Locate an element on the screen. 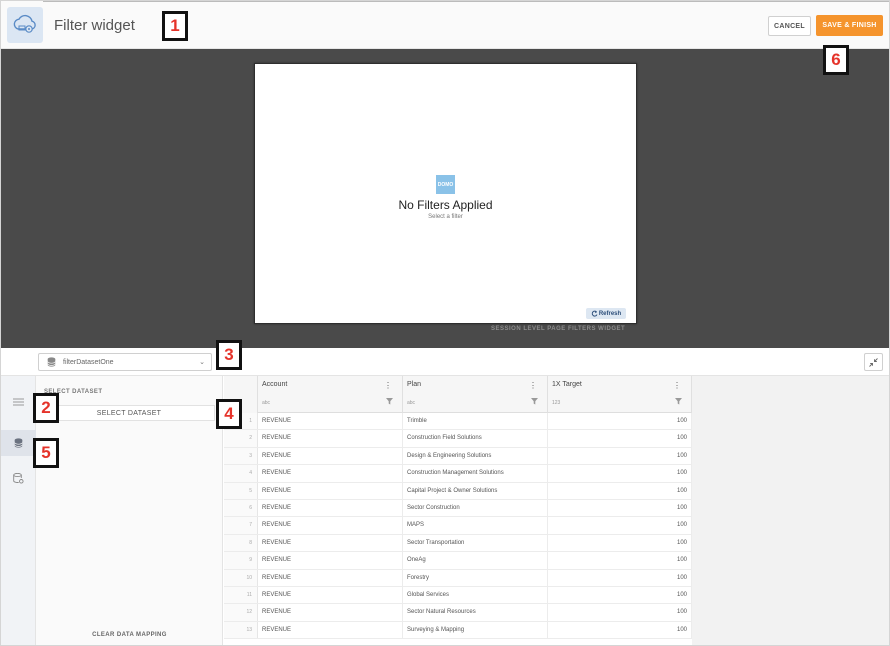  table-row: 11 REVENUE Global Services 100 is located at coordinates (458, 595).